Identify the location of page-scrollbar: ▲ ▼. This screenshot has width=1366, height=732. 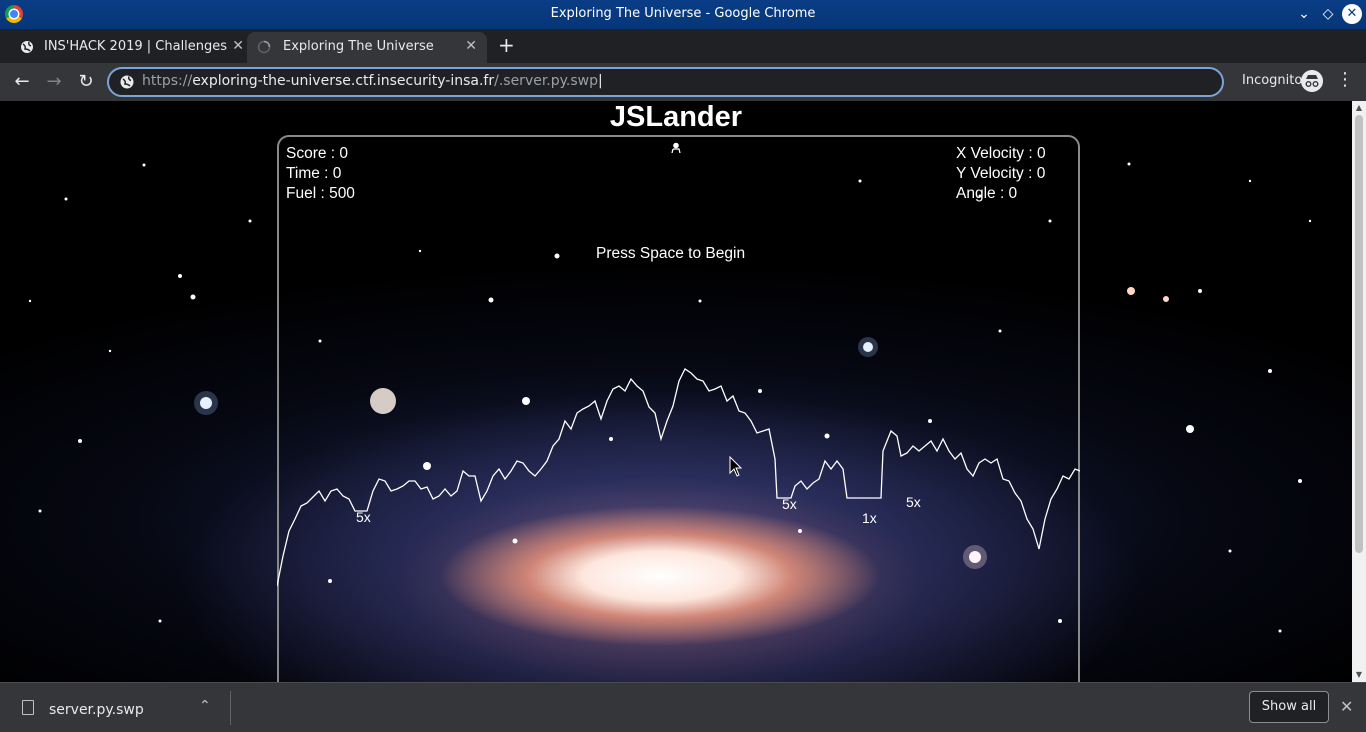
(1359, 391).